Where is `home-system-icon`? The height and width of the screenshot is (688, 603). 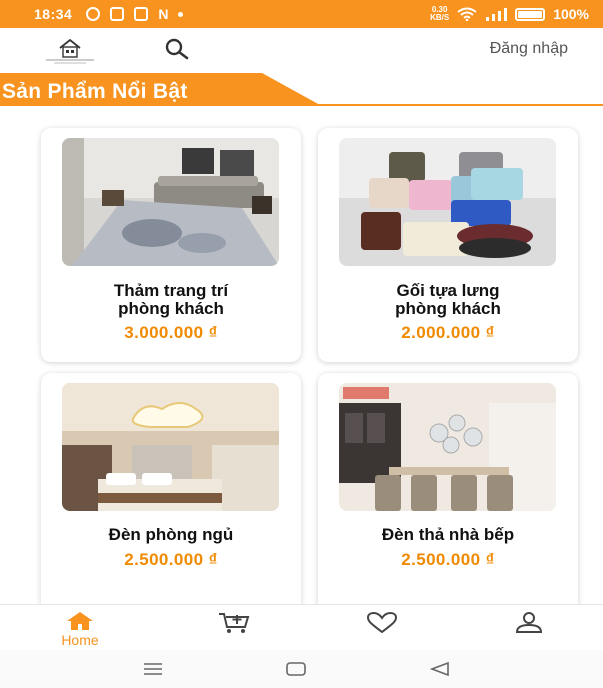 home-system-icon is located at coordinates (296, 669).